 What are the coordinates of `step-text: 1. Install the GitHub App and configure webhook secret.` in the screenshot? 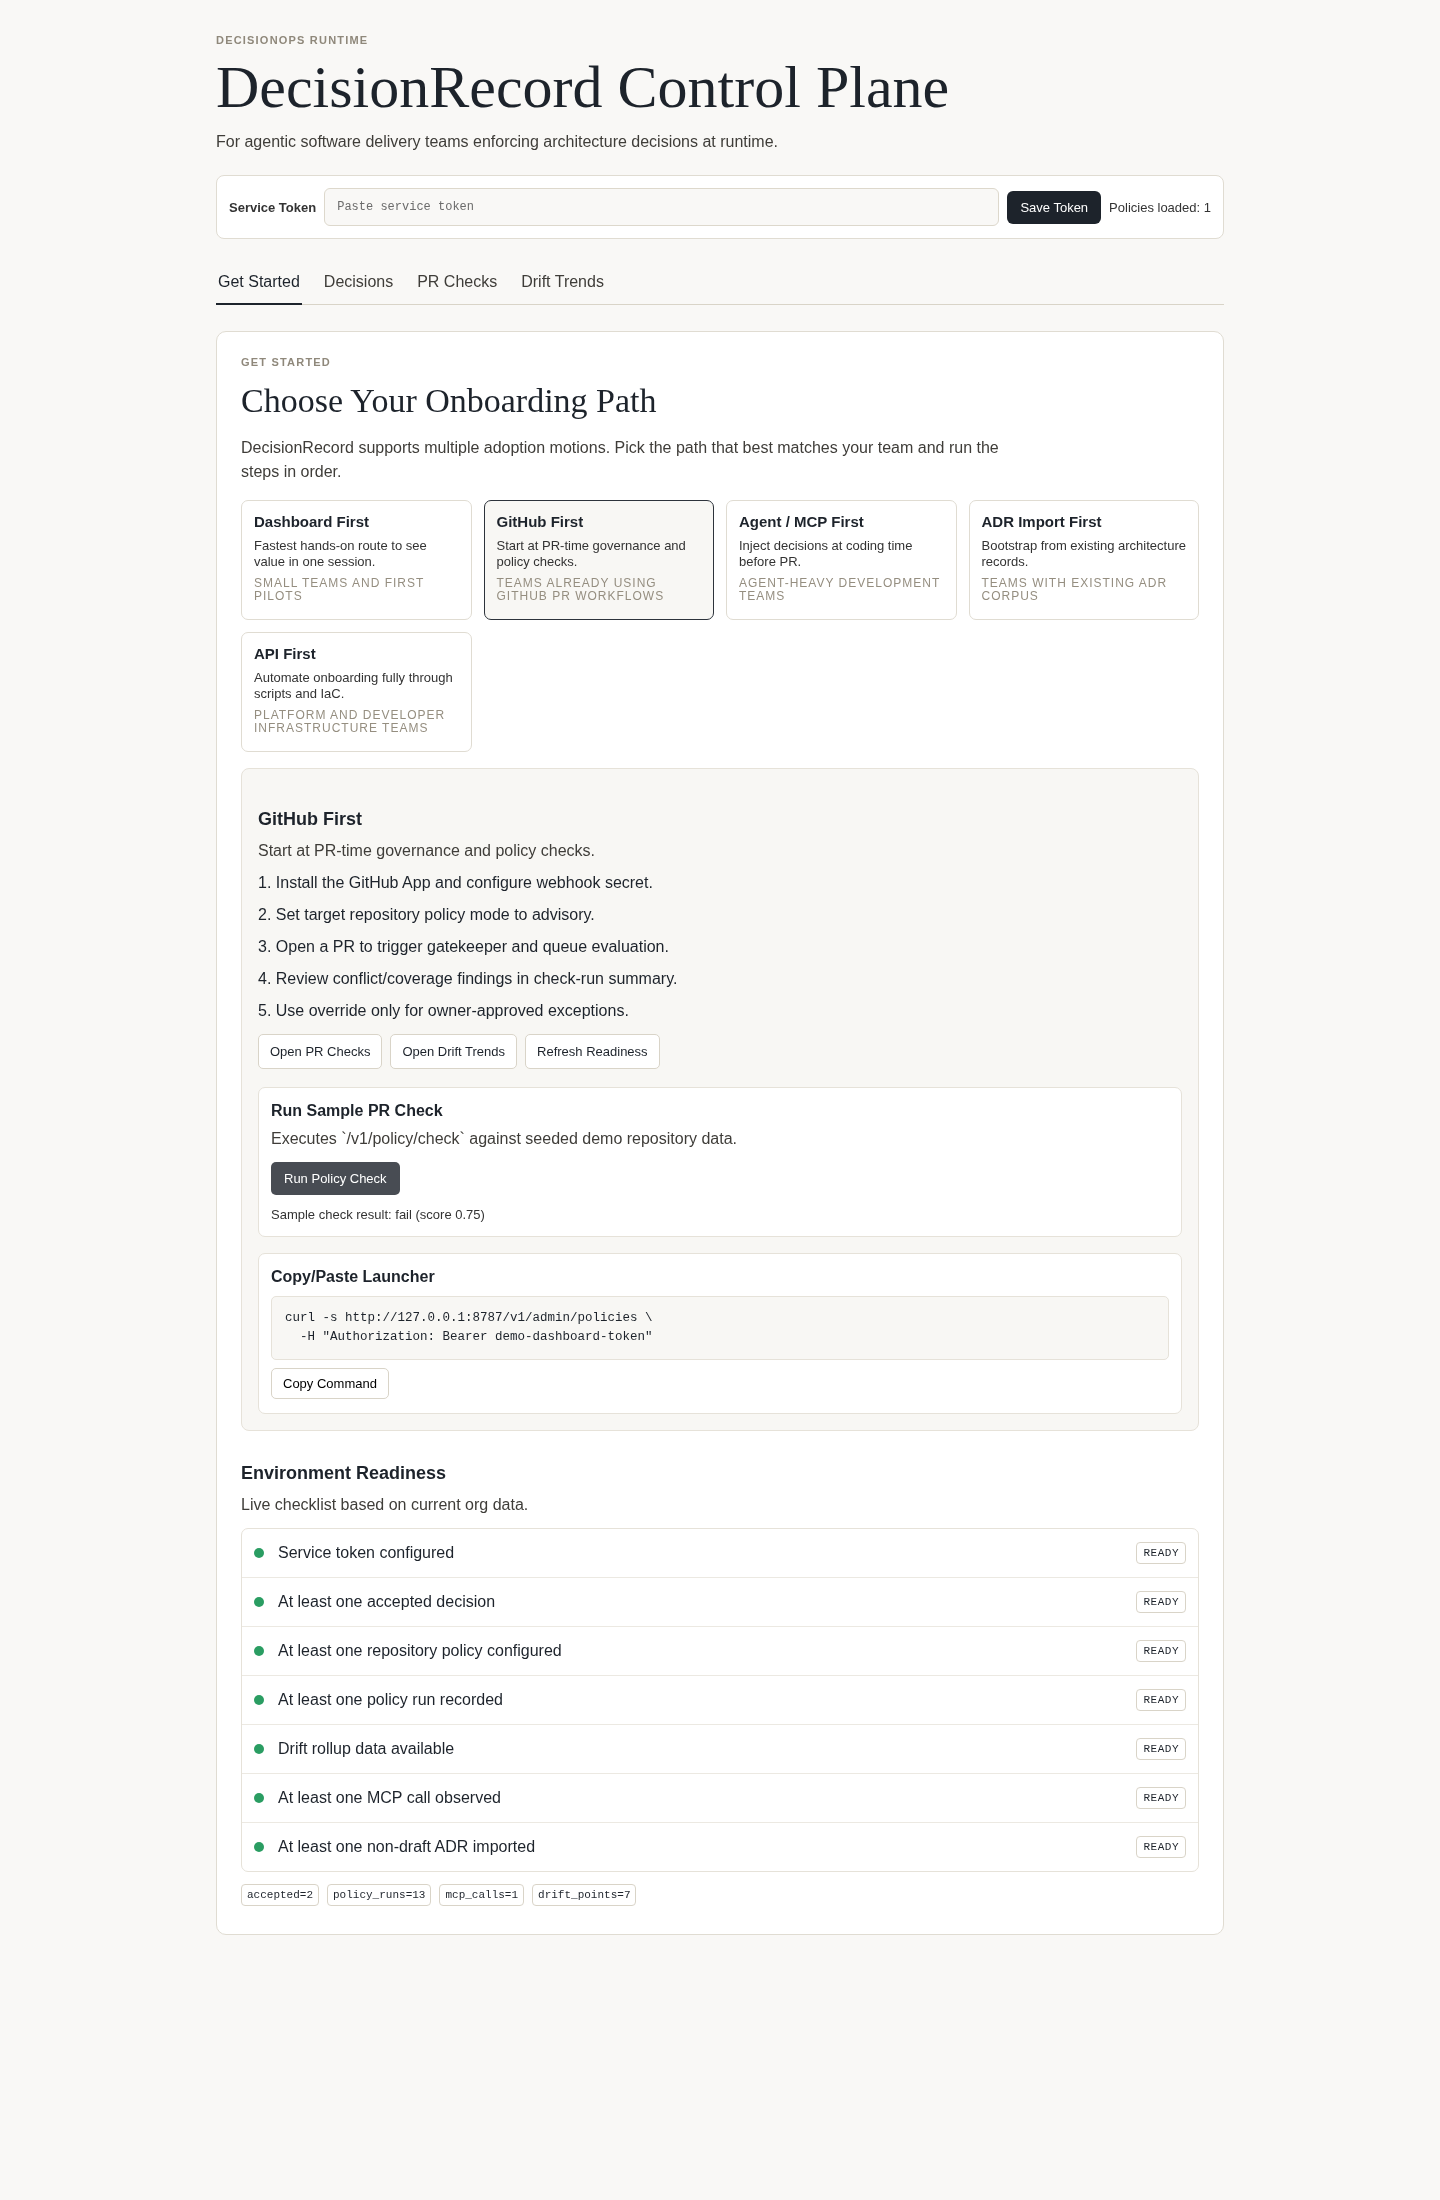 It's located at (456, 883).